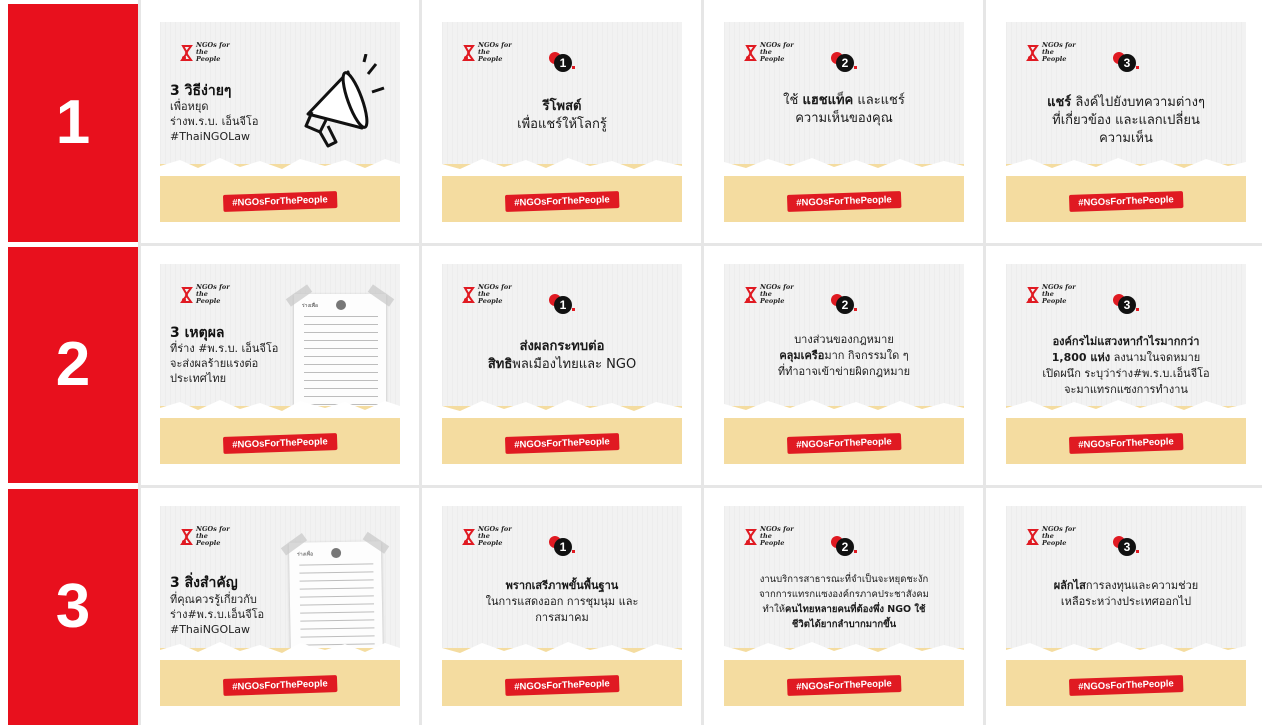 This screenshot has width=1262, height=725. What do you see at coordinates (214, 121) in the screenshot?
I see `card-subtitle: เพื่อหยุด ร่างพ.ร.บ. เอ็นจีโอ #ThaiNGOLaw` at bounding box center [214, 121].